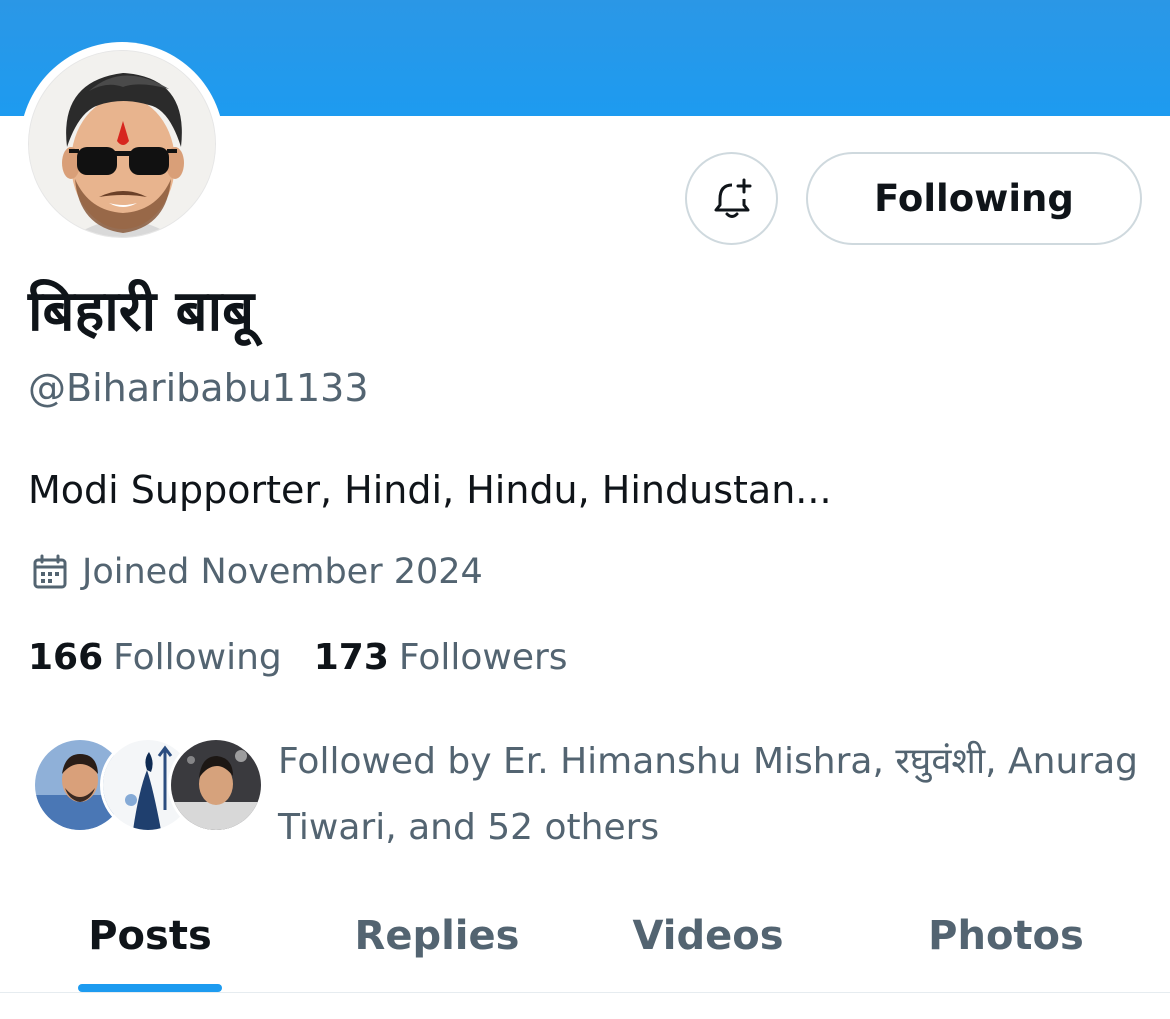  What do you see at coordinates (351, 657) in the screenshot?
I see `followers-count: 173` at bounding box center [351, 657].